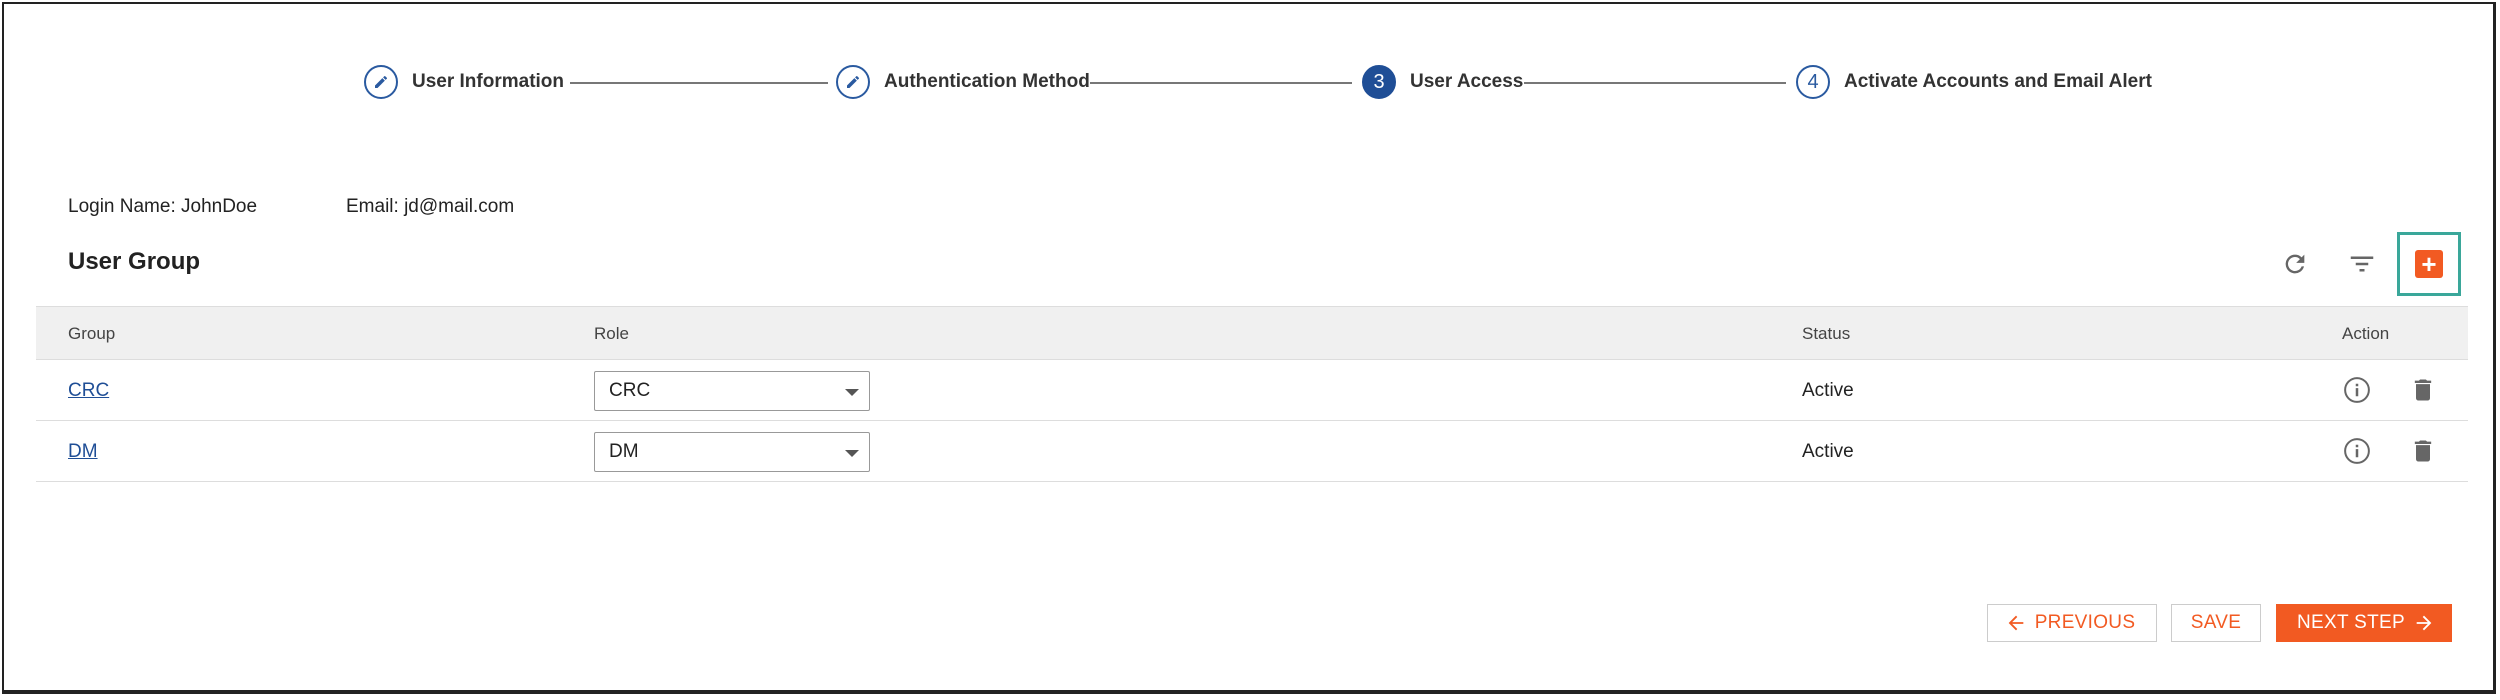  I want to click on arrow-left-icon, so click(2016, 623).